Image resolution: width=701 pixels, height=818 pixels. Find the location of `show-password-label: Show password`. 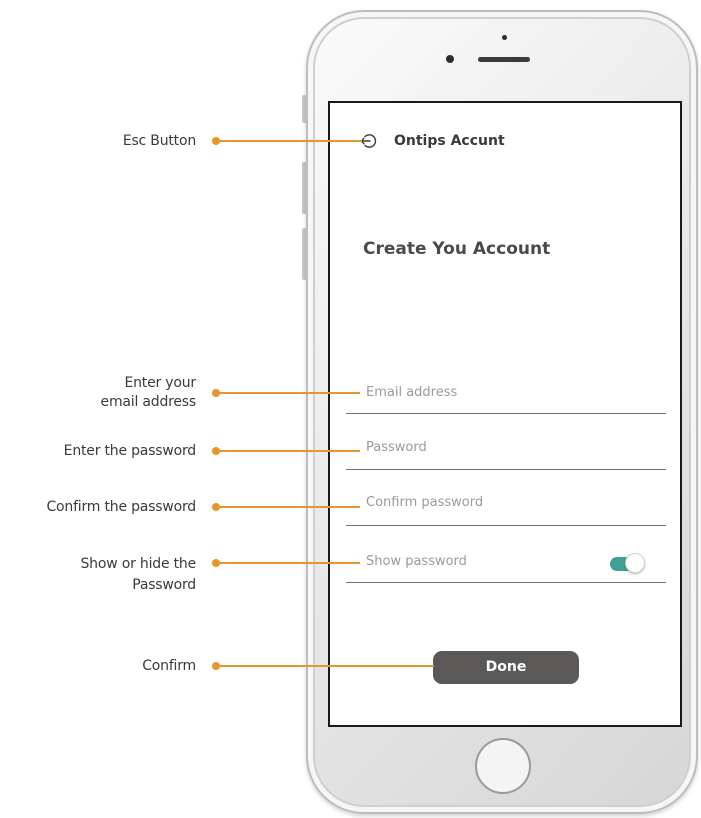

show-password-label: Show password is located at coordinates (416, 561).